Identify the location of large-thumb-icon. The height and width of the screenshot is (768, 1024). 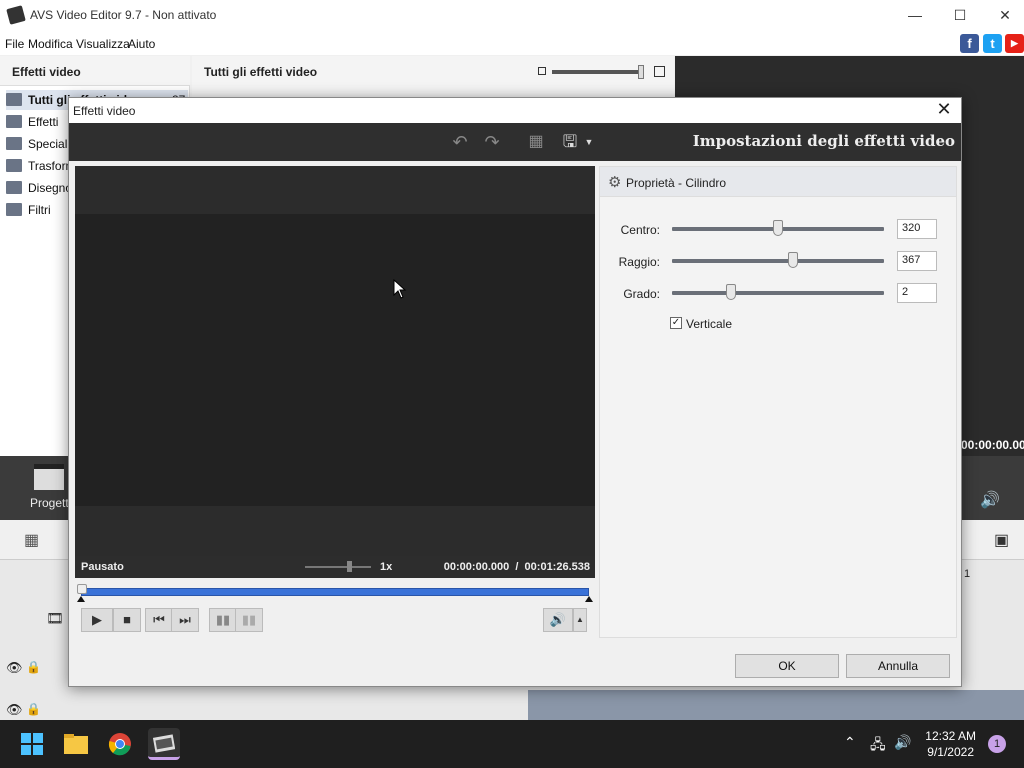
(659, 71).